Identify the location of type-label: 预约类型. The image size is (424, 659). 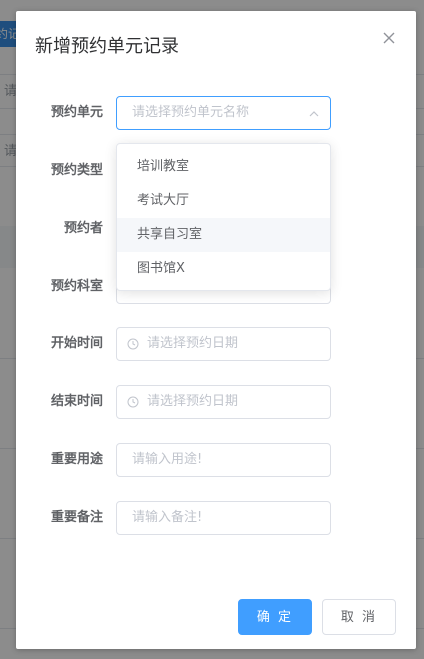
(76, 170).